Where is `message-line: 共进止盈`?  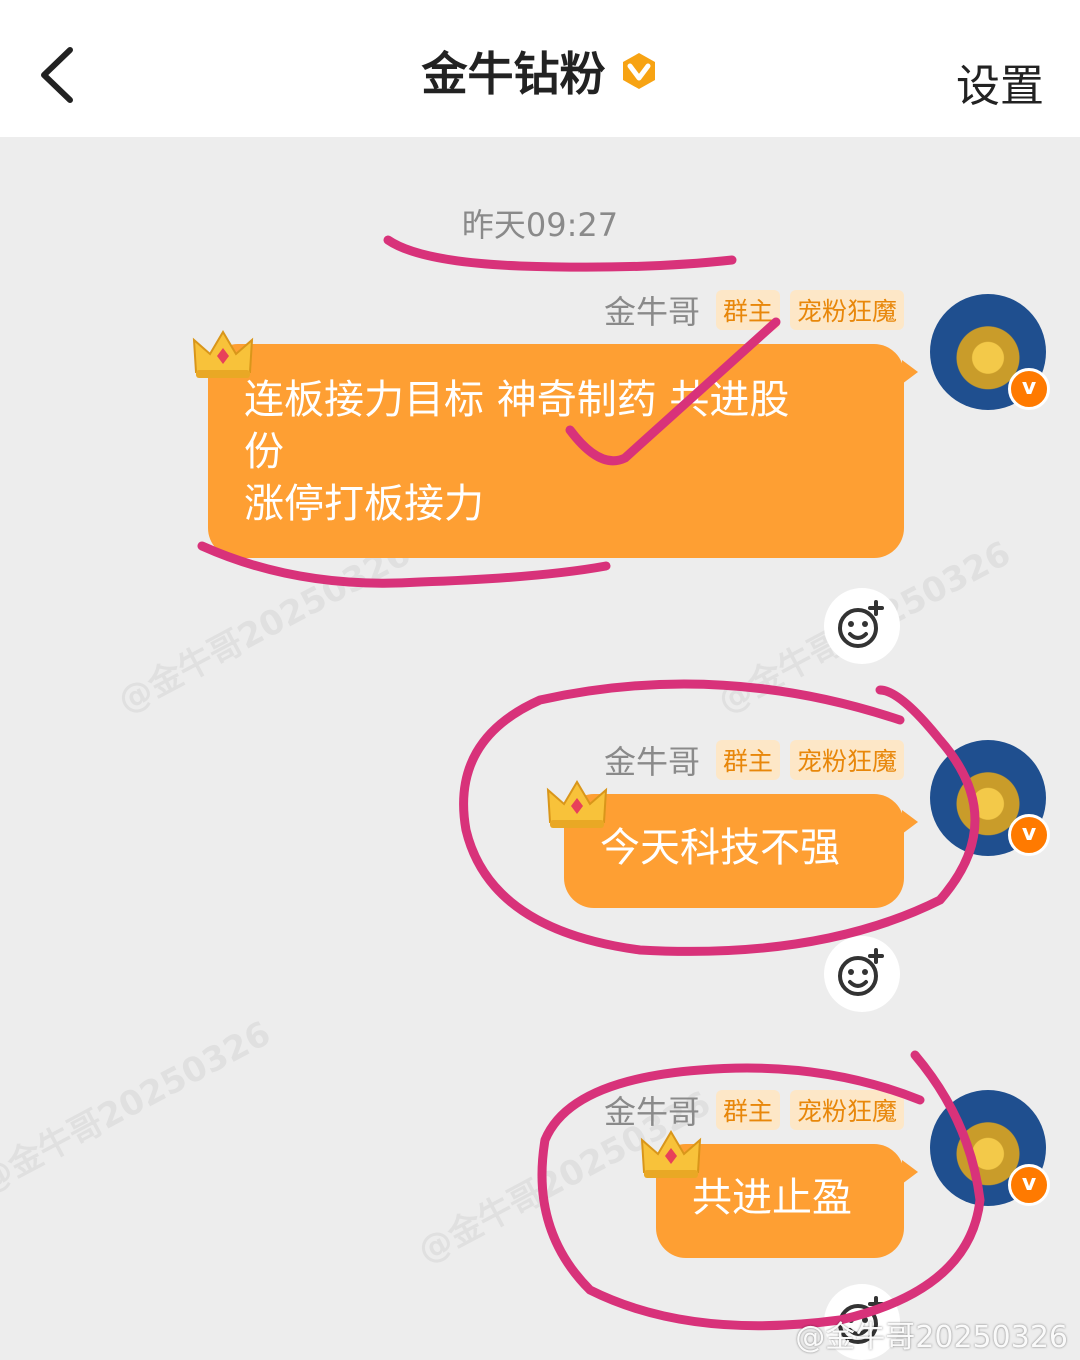
message-line: 共进止盈 is located at coordinates (772, 1198).